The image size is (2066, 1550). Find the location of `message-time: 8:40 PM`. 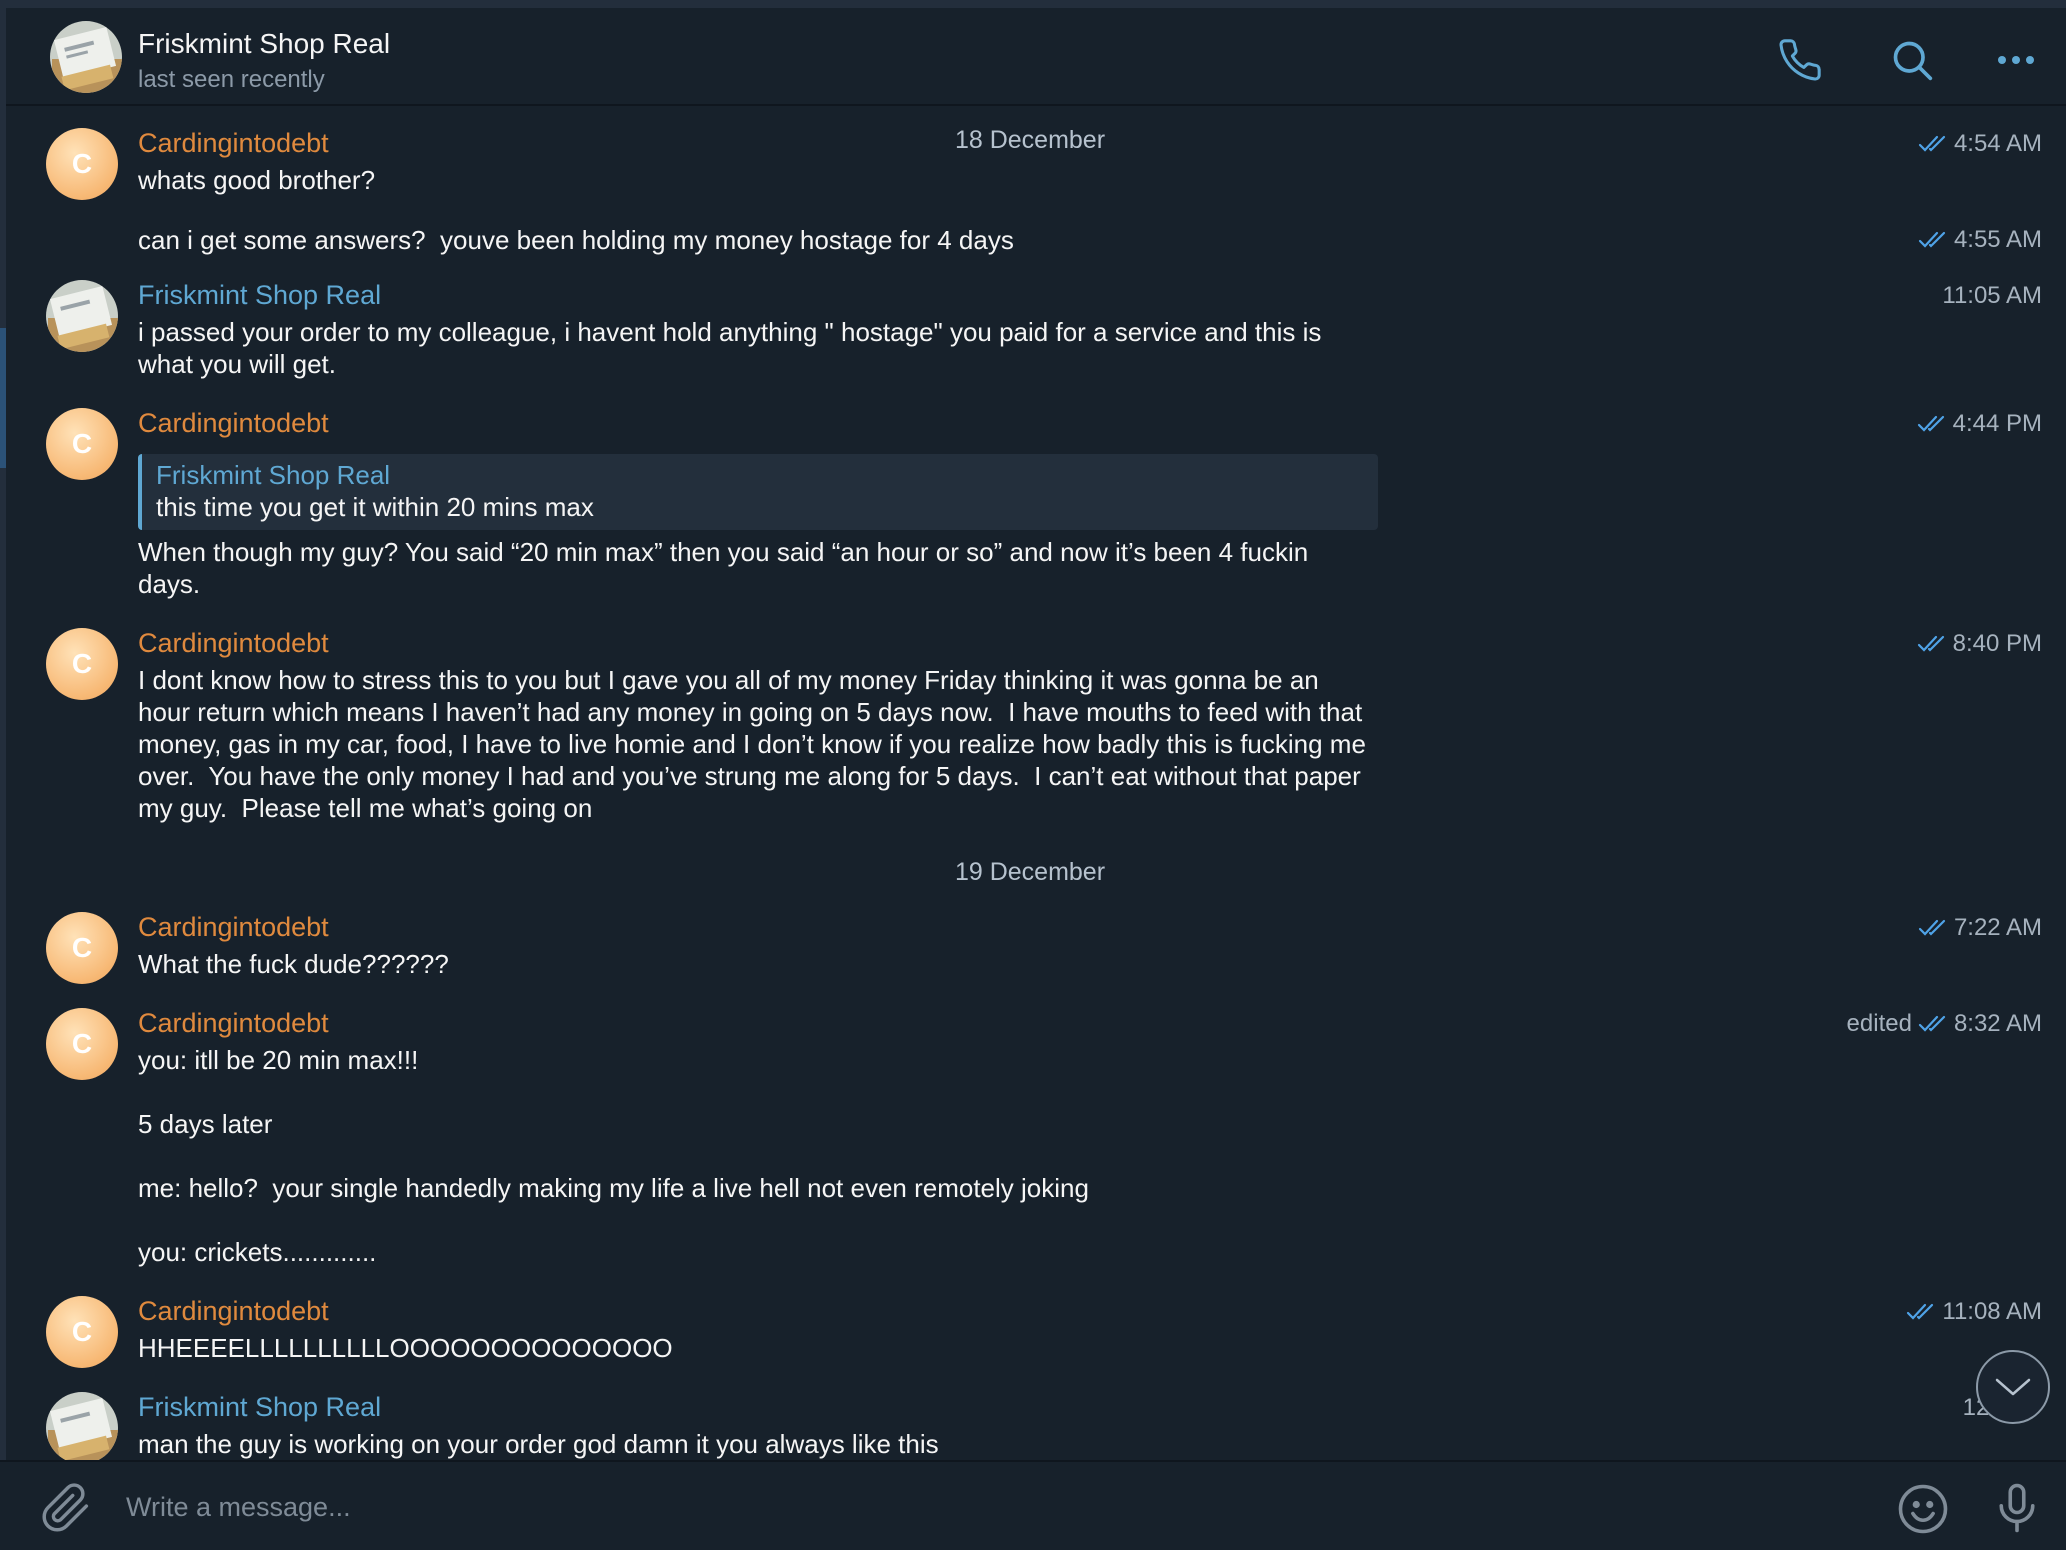

message-time: 8:40 PM is located at coordinates (1979, 644).